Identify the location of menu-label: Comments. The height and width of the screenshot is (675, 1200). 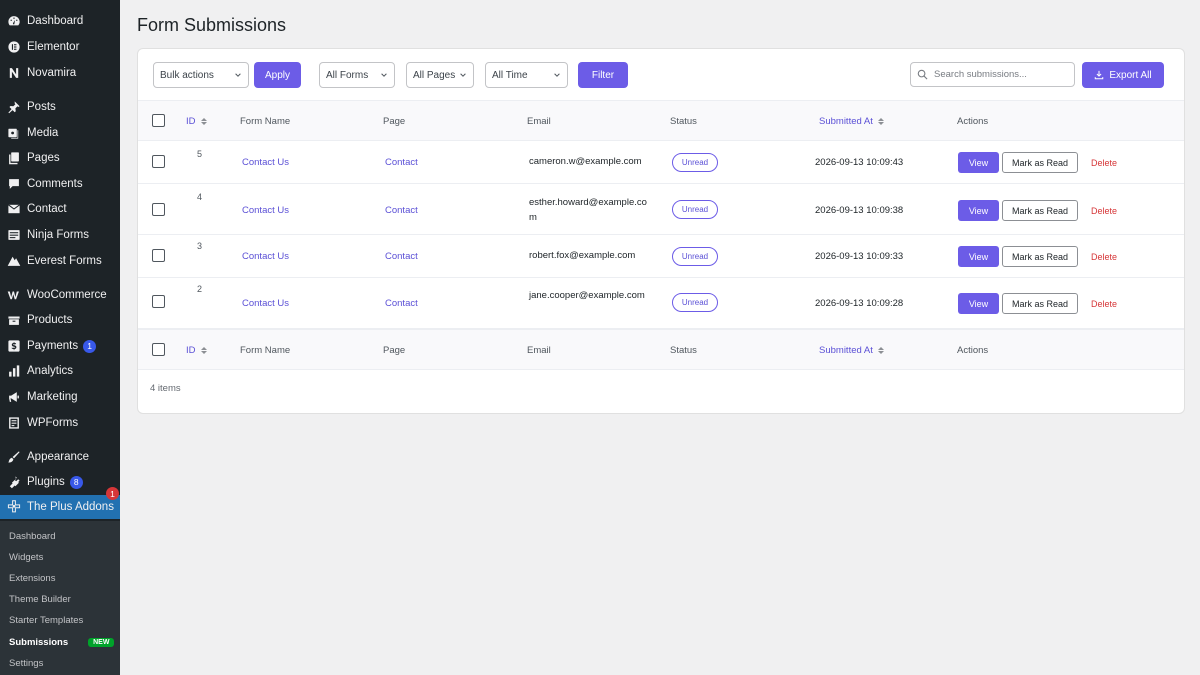
(55, 184).